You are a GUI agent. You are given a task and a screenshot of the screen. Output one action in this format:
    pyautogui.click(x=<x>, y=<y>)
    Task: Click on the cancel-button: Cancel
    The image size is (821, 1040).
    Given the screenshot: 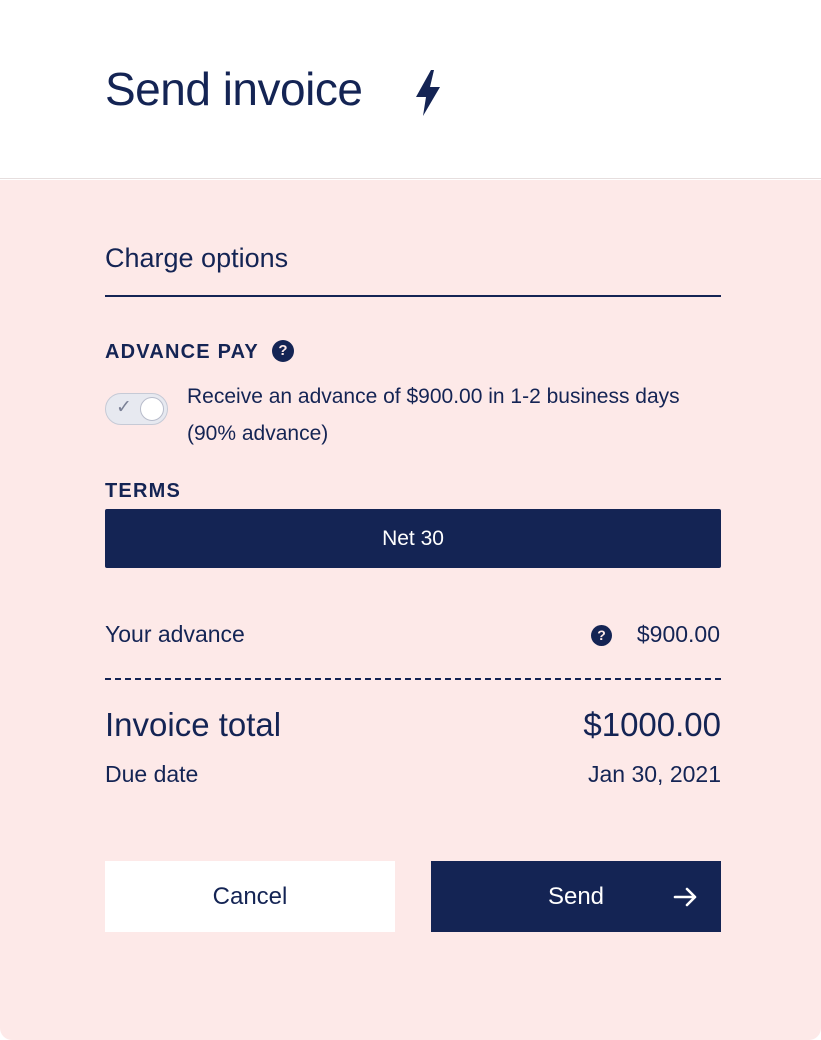 What is the action you would take?
    pyautogui.click(x=250, y=896)
    